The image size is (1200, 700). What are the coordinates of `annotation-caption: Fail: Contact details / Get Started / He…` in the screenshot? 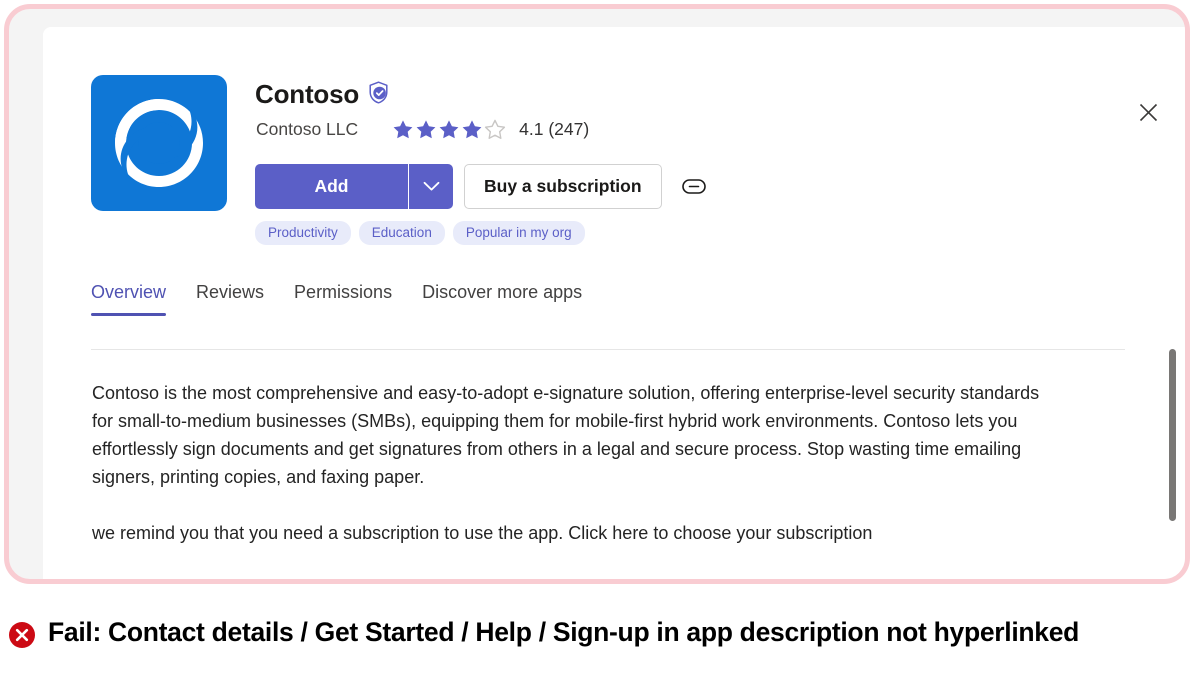 It's located at (598, 632).